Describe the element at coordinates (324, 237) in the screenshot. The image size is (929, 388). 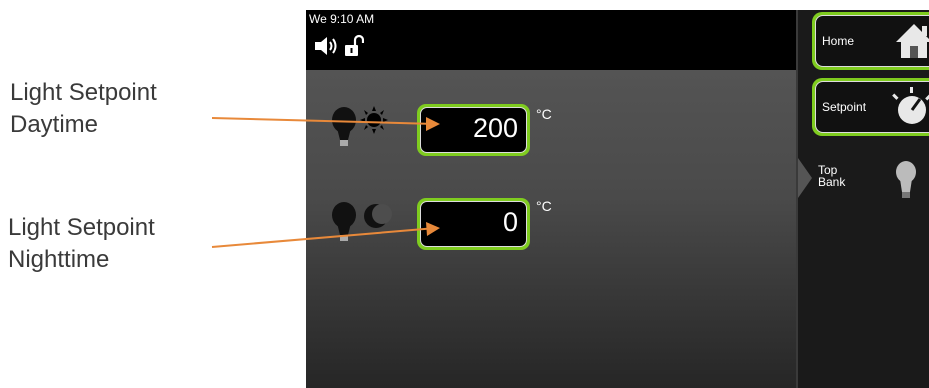
I see `nighttime-arrow-line` at that location.